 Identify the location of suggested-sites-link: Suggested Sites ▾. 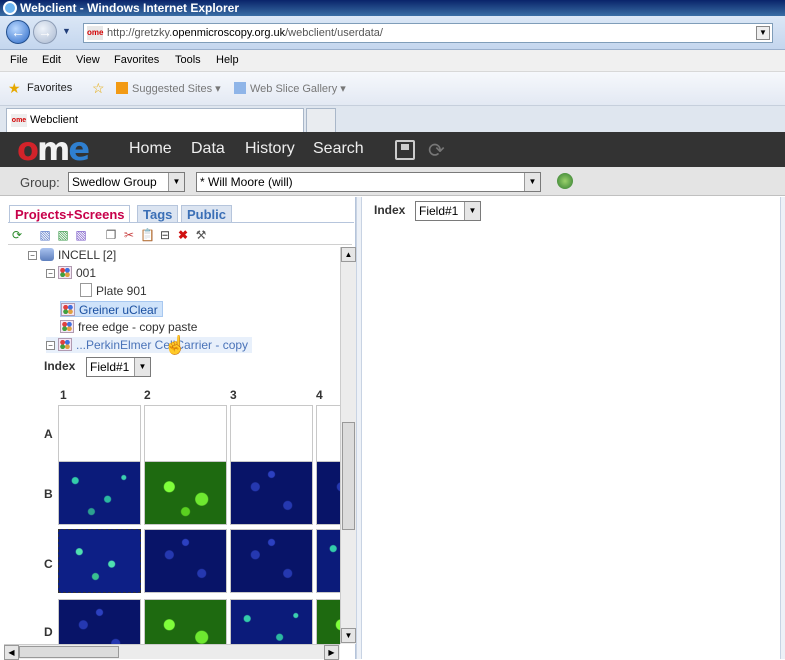
(168, 88).